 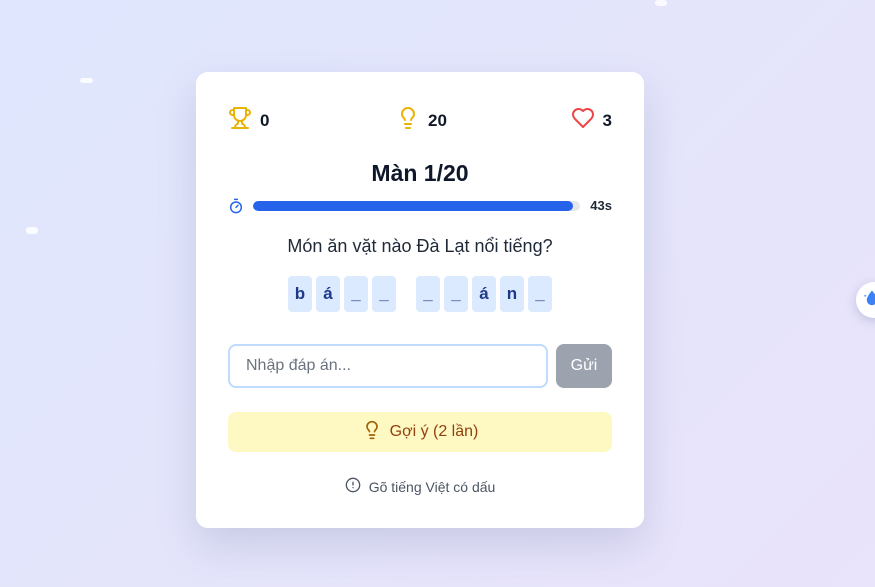 I want to click on submit-button: Gửi, so click(x=584, y=366).